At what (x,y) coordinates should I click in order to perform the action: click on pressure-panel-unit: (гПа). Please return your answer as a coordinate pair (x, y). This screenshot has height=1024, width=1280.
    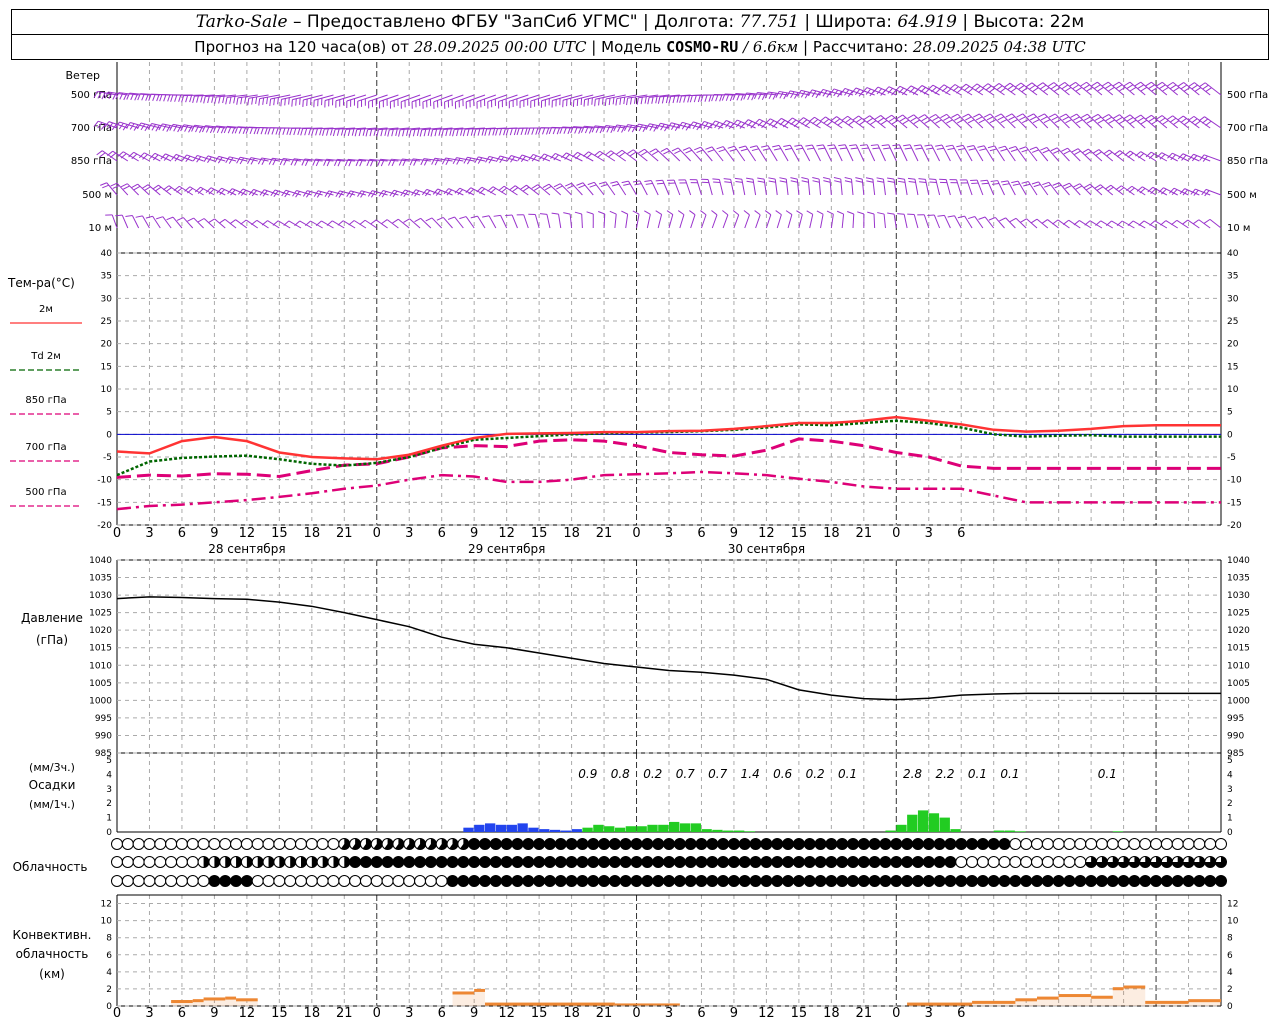
    Looking at the image, I should click on (52, 640).